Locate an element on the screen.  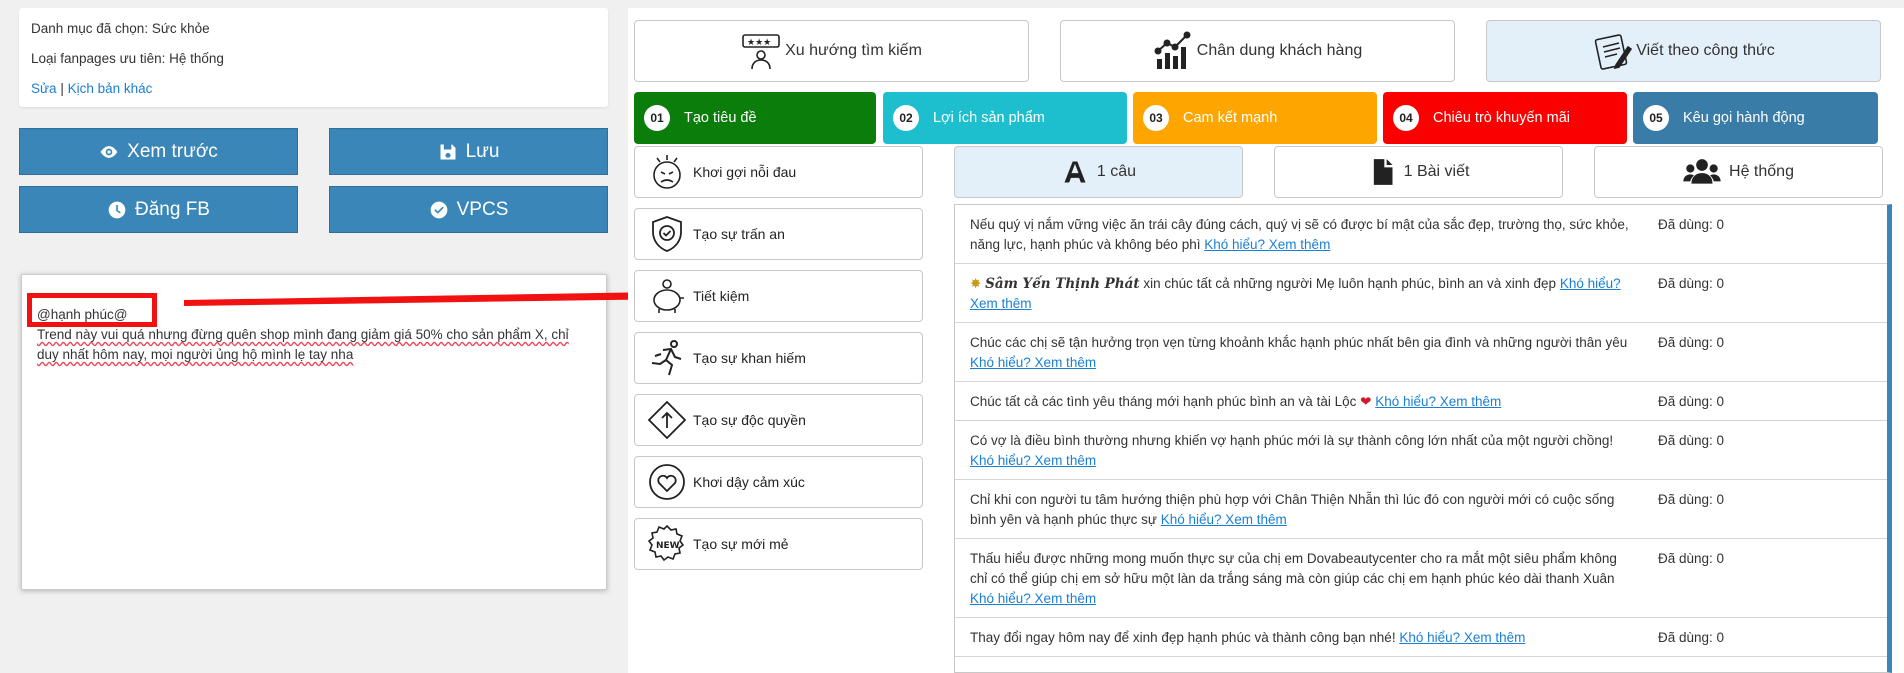
svg-text: NEW is located at coordinates (668, 546).